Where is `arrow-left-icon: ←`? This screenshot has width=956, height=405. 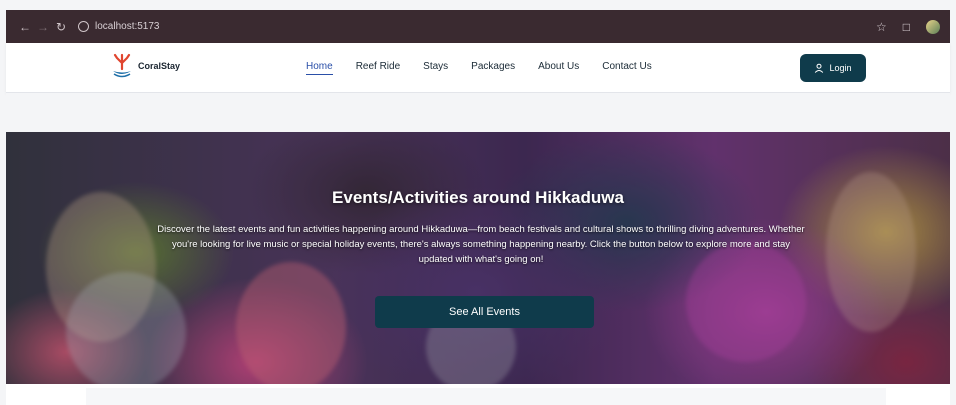 arrow-left-icon: ← is located at coordinates (25, 27).